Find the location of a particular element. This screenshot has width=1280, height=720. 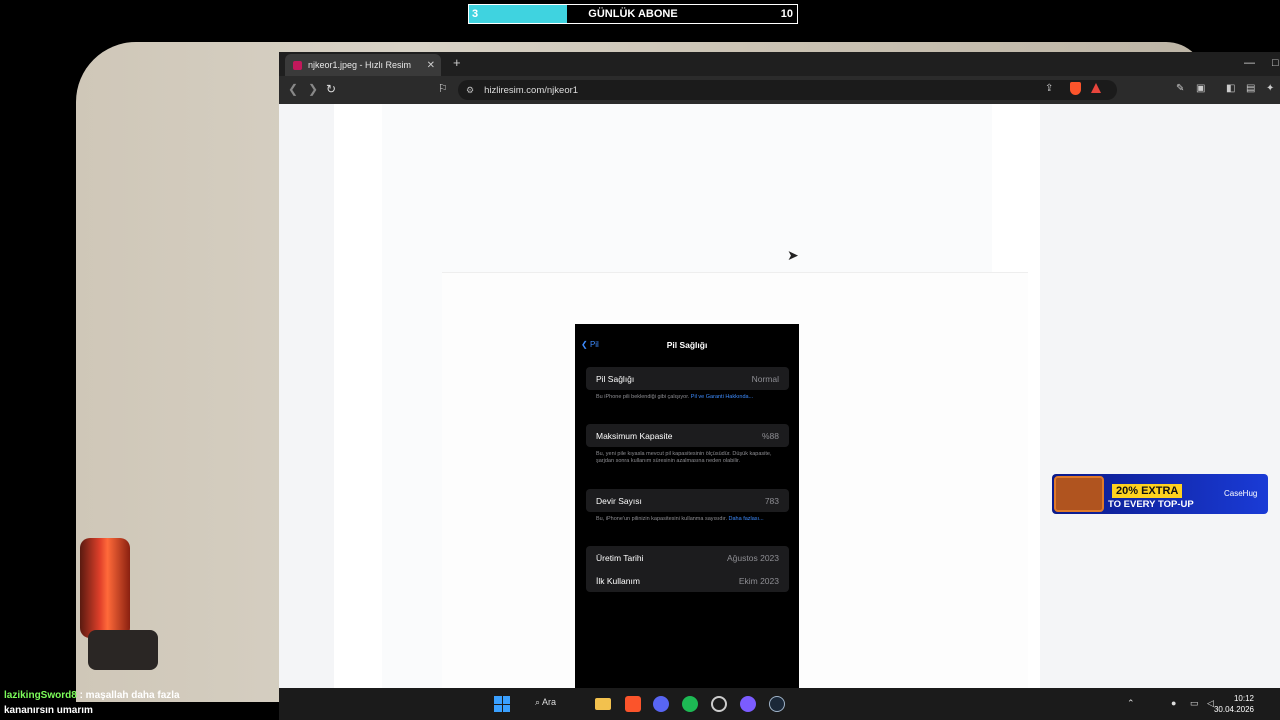

forward-icon: ❯ is located at coordinates (313, 89).